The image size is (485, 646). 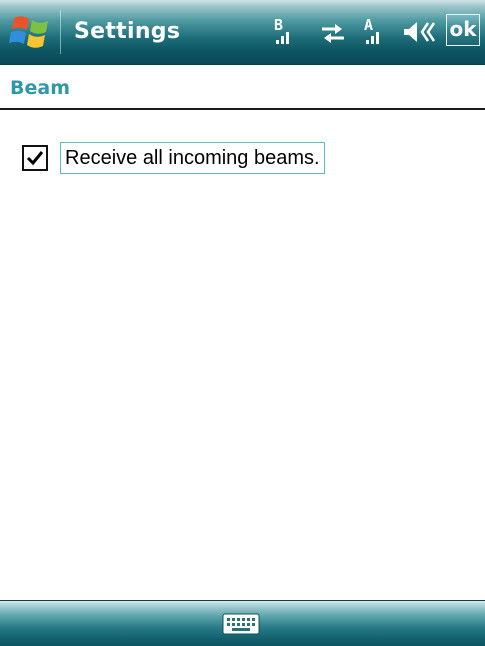 I want to click on svg-text: B, so click(x=278, y=25).